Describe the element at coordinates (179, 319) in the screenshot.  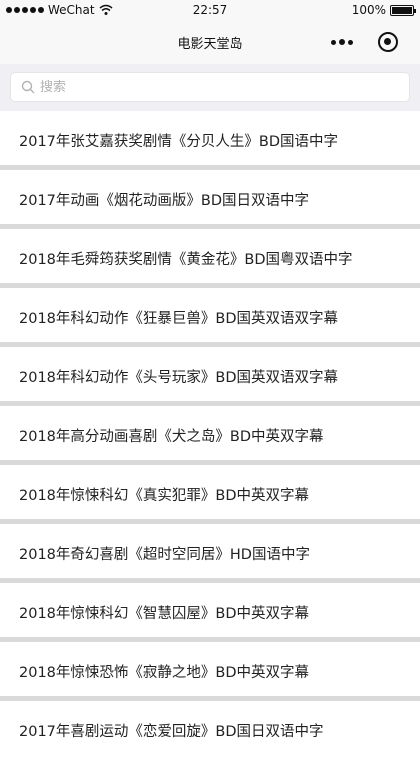
I see `list-item-label: 2018年科幻动作《狂暴巨兽》BD国英双语双字幕` at that location.